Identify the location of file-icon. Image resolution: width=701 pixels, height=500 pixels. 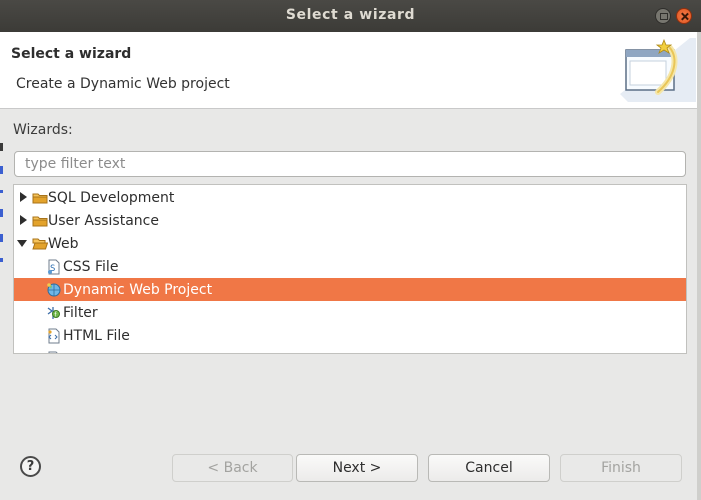
(53, 352).